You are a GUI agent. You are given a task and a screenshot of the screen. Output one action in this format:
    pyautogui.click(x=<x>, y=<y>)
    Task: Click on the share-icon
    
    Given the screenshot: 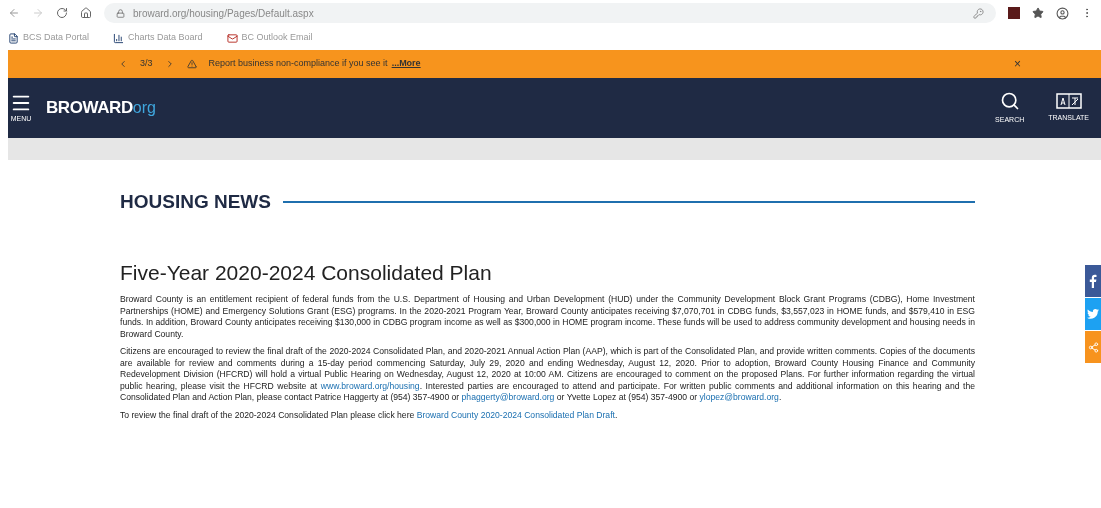 What is the action you would take?
    pyautogui.click(x=1093, y=347)
    